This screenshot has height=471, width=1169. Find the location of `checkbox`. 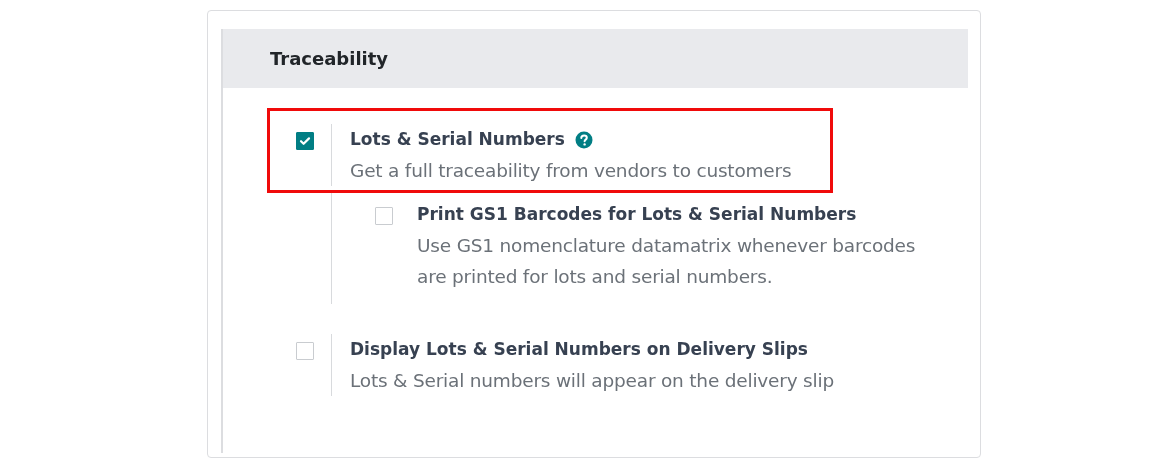

checkbox is located at coordinates (305, 141).